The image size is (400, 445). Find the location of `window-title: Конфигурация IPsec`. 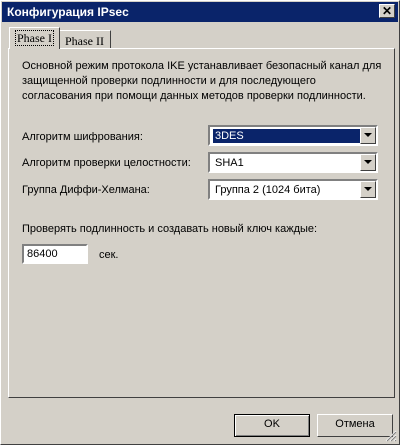

window-title: Конфигурация IPsec is located at coordinates (68, 12).